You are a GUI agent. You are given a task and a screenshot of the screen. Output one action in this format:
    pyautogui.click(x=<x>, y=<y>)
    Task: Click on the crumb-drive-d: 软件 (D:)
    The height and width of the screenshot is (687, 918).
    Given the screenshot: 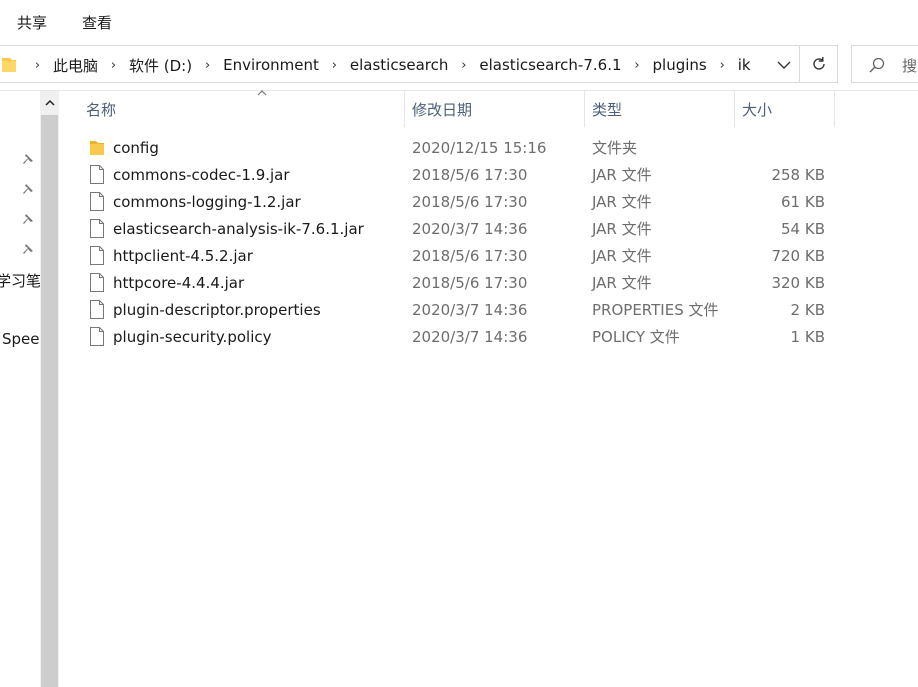 What is the action you would take?
    pyautogui.click(x=160, y=65)
    